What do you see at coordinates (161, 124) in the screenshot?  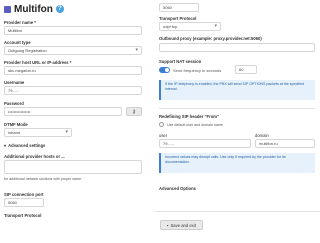 I see `default-user-radio` at bounding box center [161, 124].